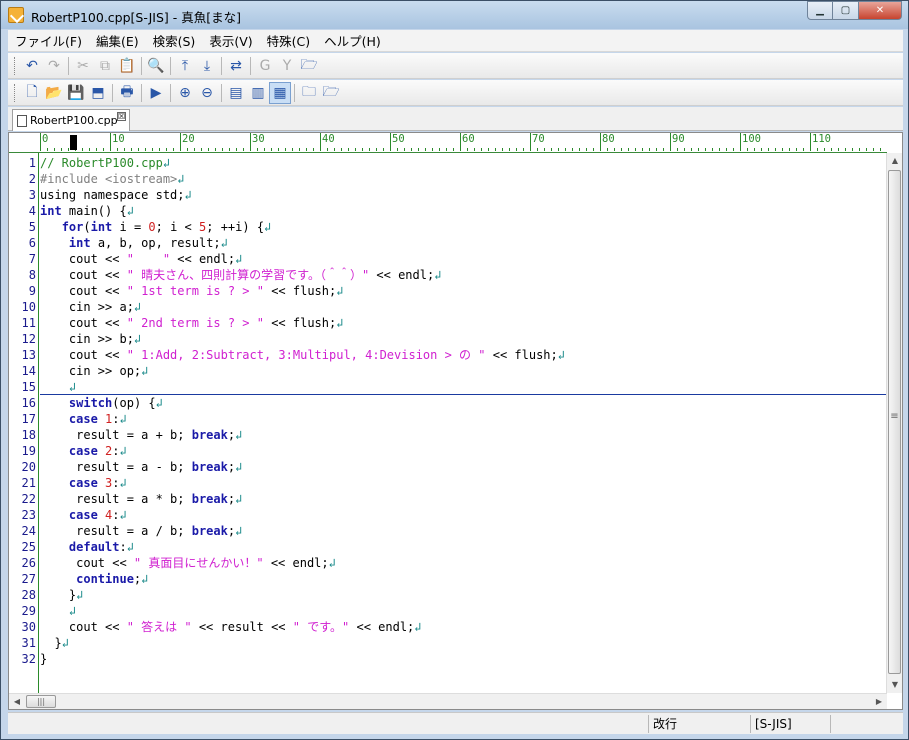  What do you see at coordinates (54, 93) in the screenshot?
I see `open-file-icon: 📂` at bounding box center [54, 93].